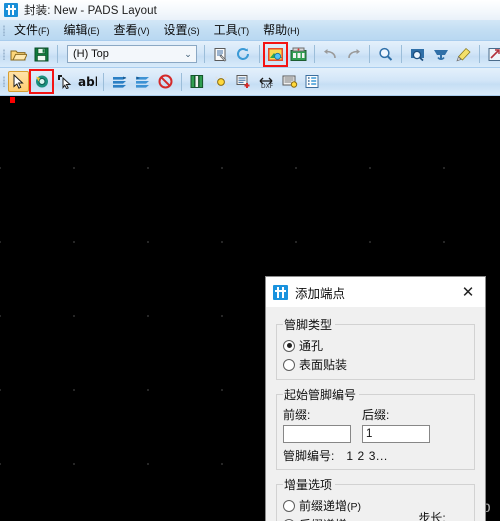  Describe the element at coordinates (44, 31) in the screenshot. I see `menu-file-accel: (F)` at that location.